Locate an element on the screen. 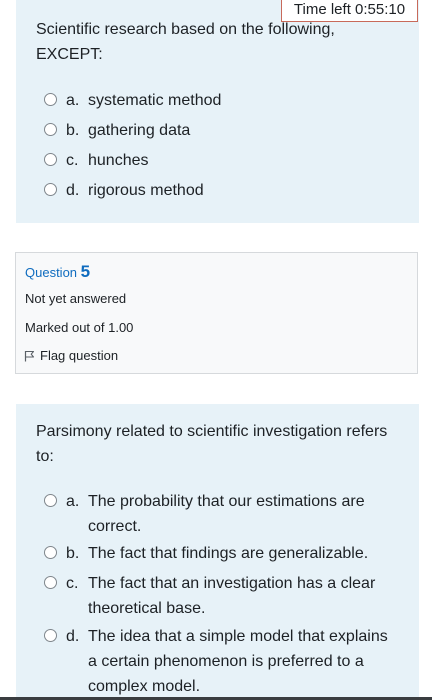 This screenshot has width=432, height=700. question-number-value: 5 is located at coordinates (85, 271).